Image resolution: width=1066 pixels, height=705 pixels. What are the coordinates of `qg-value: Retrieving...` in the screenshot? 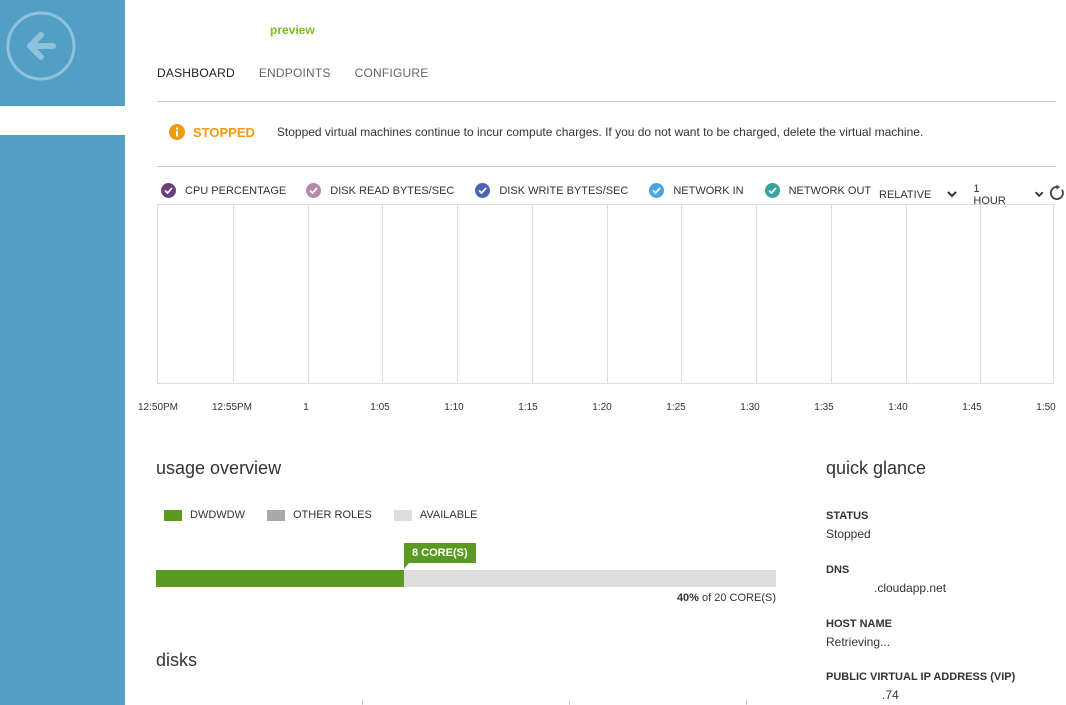 It's located at (858, 642).